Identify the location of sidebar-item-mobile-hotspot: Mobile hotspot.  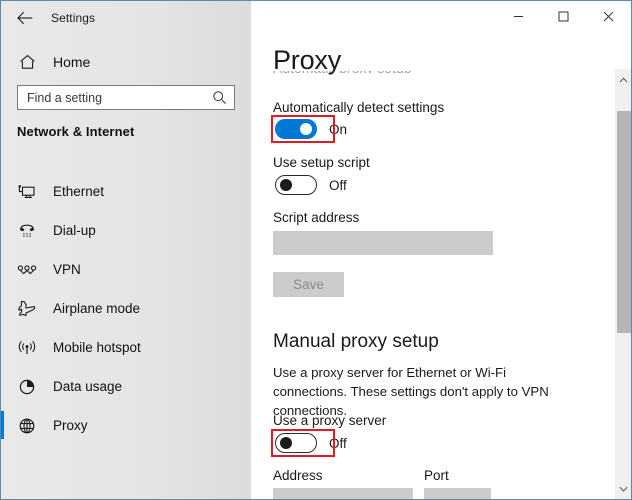
(126, 347).